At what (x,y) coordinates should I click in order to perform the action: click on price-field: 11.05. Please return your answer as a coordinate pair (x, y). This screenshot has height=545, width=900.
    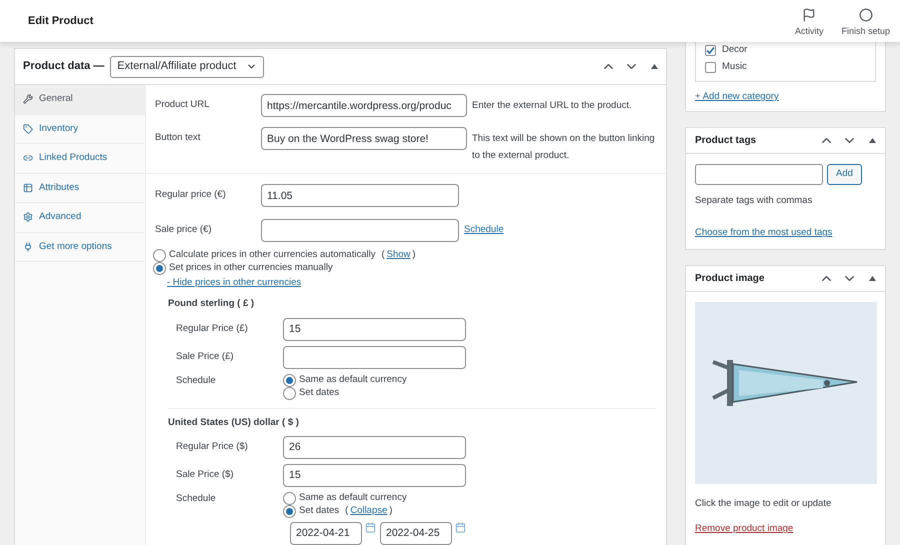
    Looking at the image, I should click on (360, 195).